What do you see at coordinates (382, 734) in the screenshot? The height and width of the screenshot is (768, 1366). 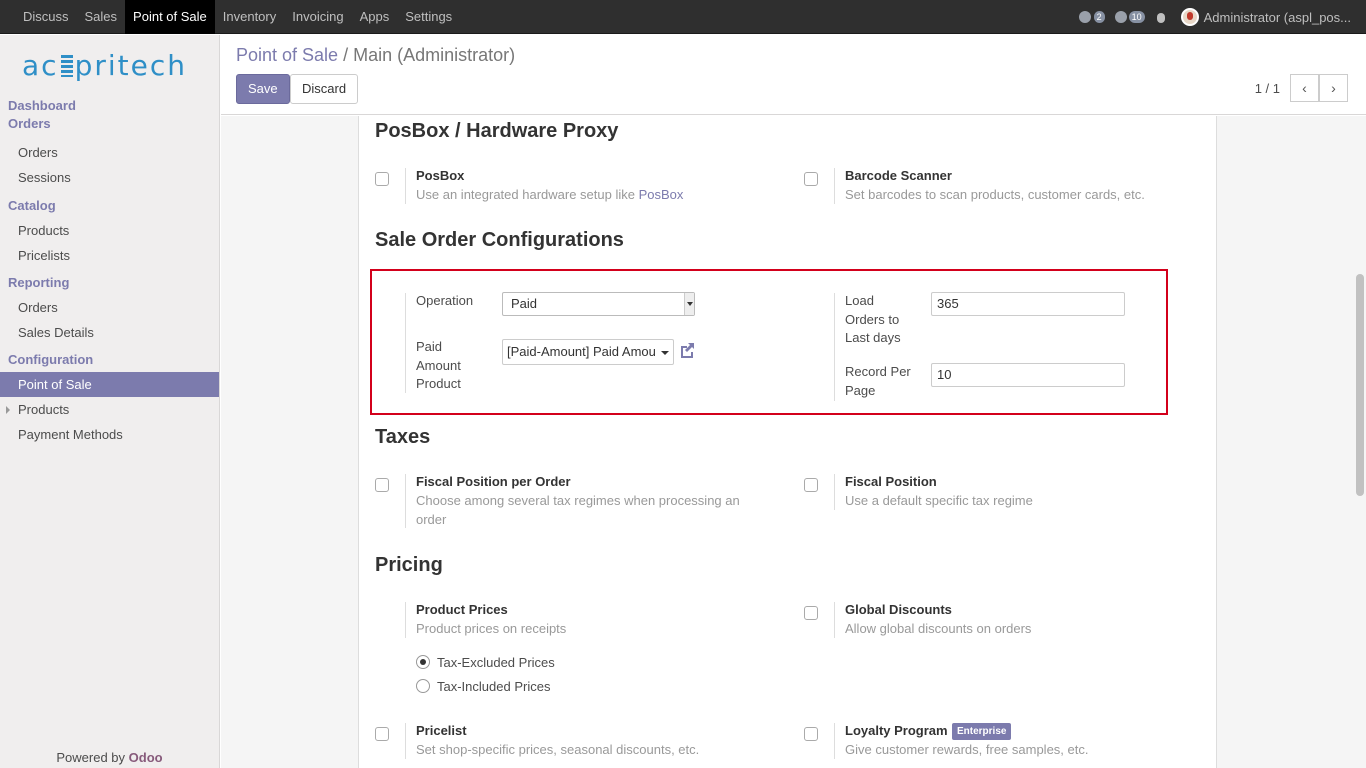 I see `pricelist-checkbox` at bounding box center [382, 734].